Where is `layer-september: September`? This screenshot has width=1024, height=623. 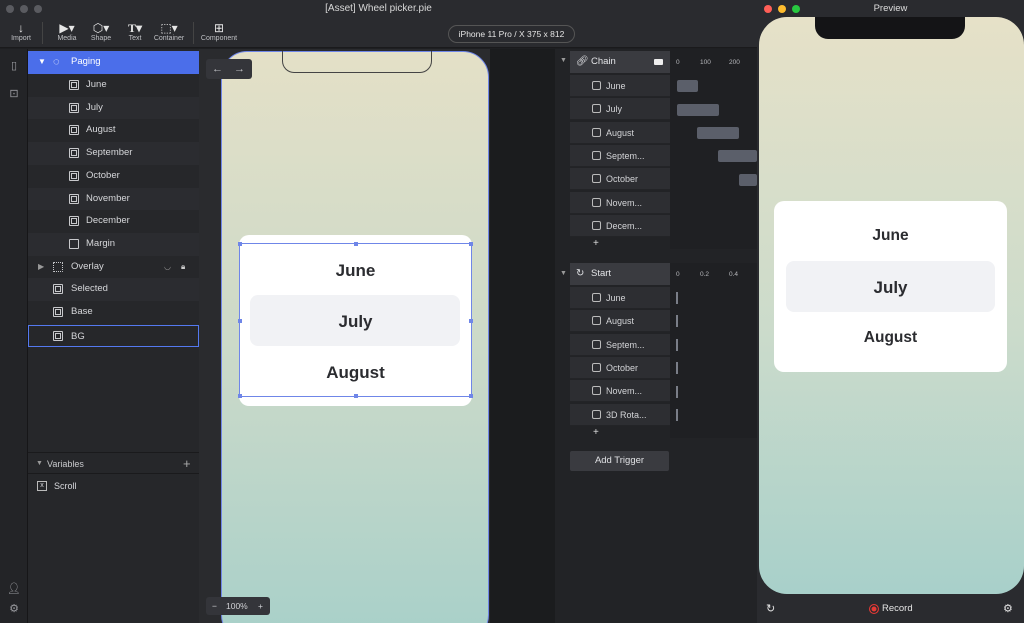 layer-september: September is located at coordinates (113, 153).